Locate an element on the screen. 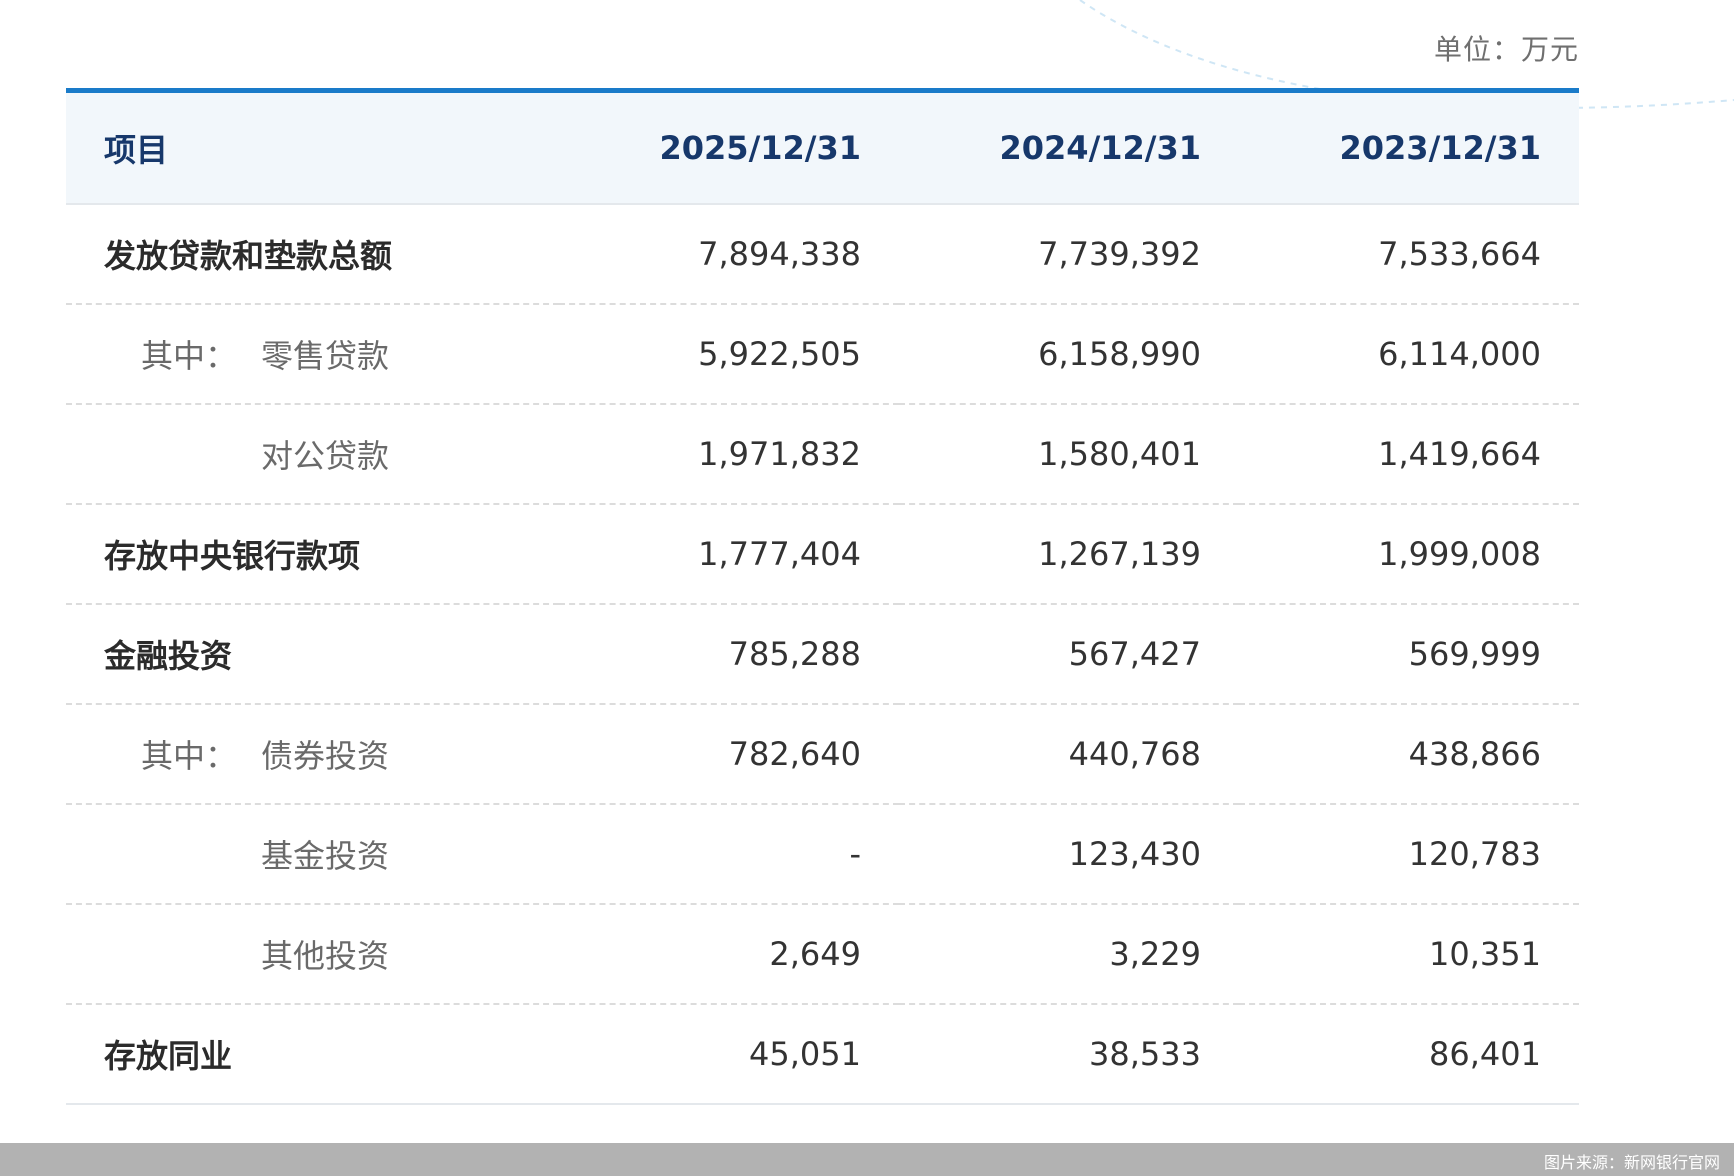  header-date-2023: 2023/12/31 is located at coordinates (1409, 147).